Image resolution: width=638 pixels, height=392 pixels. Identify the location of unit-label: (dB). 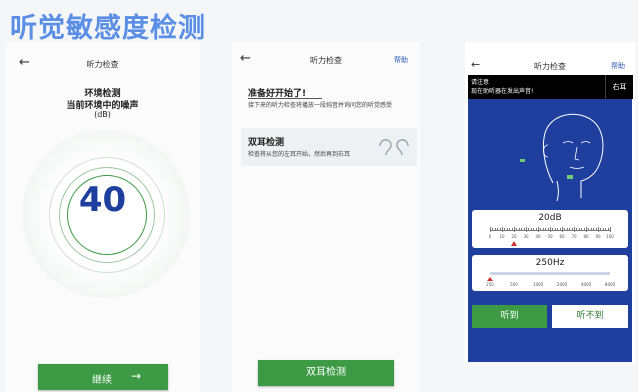
(102, 114).